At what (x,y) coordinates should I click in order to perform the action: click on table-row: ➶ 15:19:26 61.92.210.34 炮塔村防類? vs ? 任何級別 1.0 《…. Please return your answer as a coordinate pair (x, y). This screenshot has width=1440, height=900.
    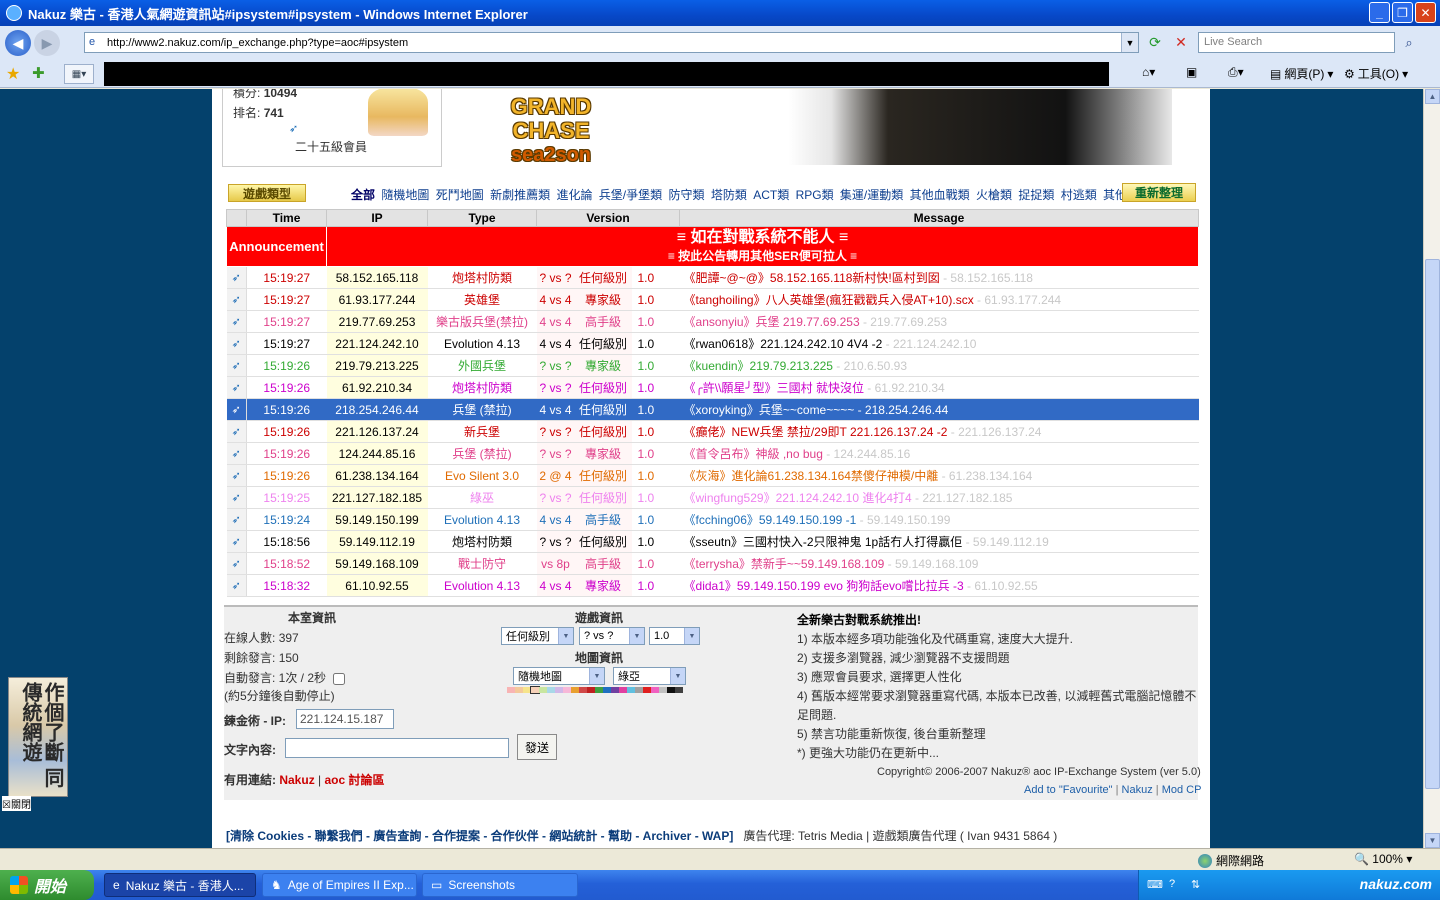
    Looking at the image, I should click on (712, 387).